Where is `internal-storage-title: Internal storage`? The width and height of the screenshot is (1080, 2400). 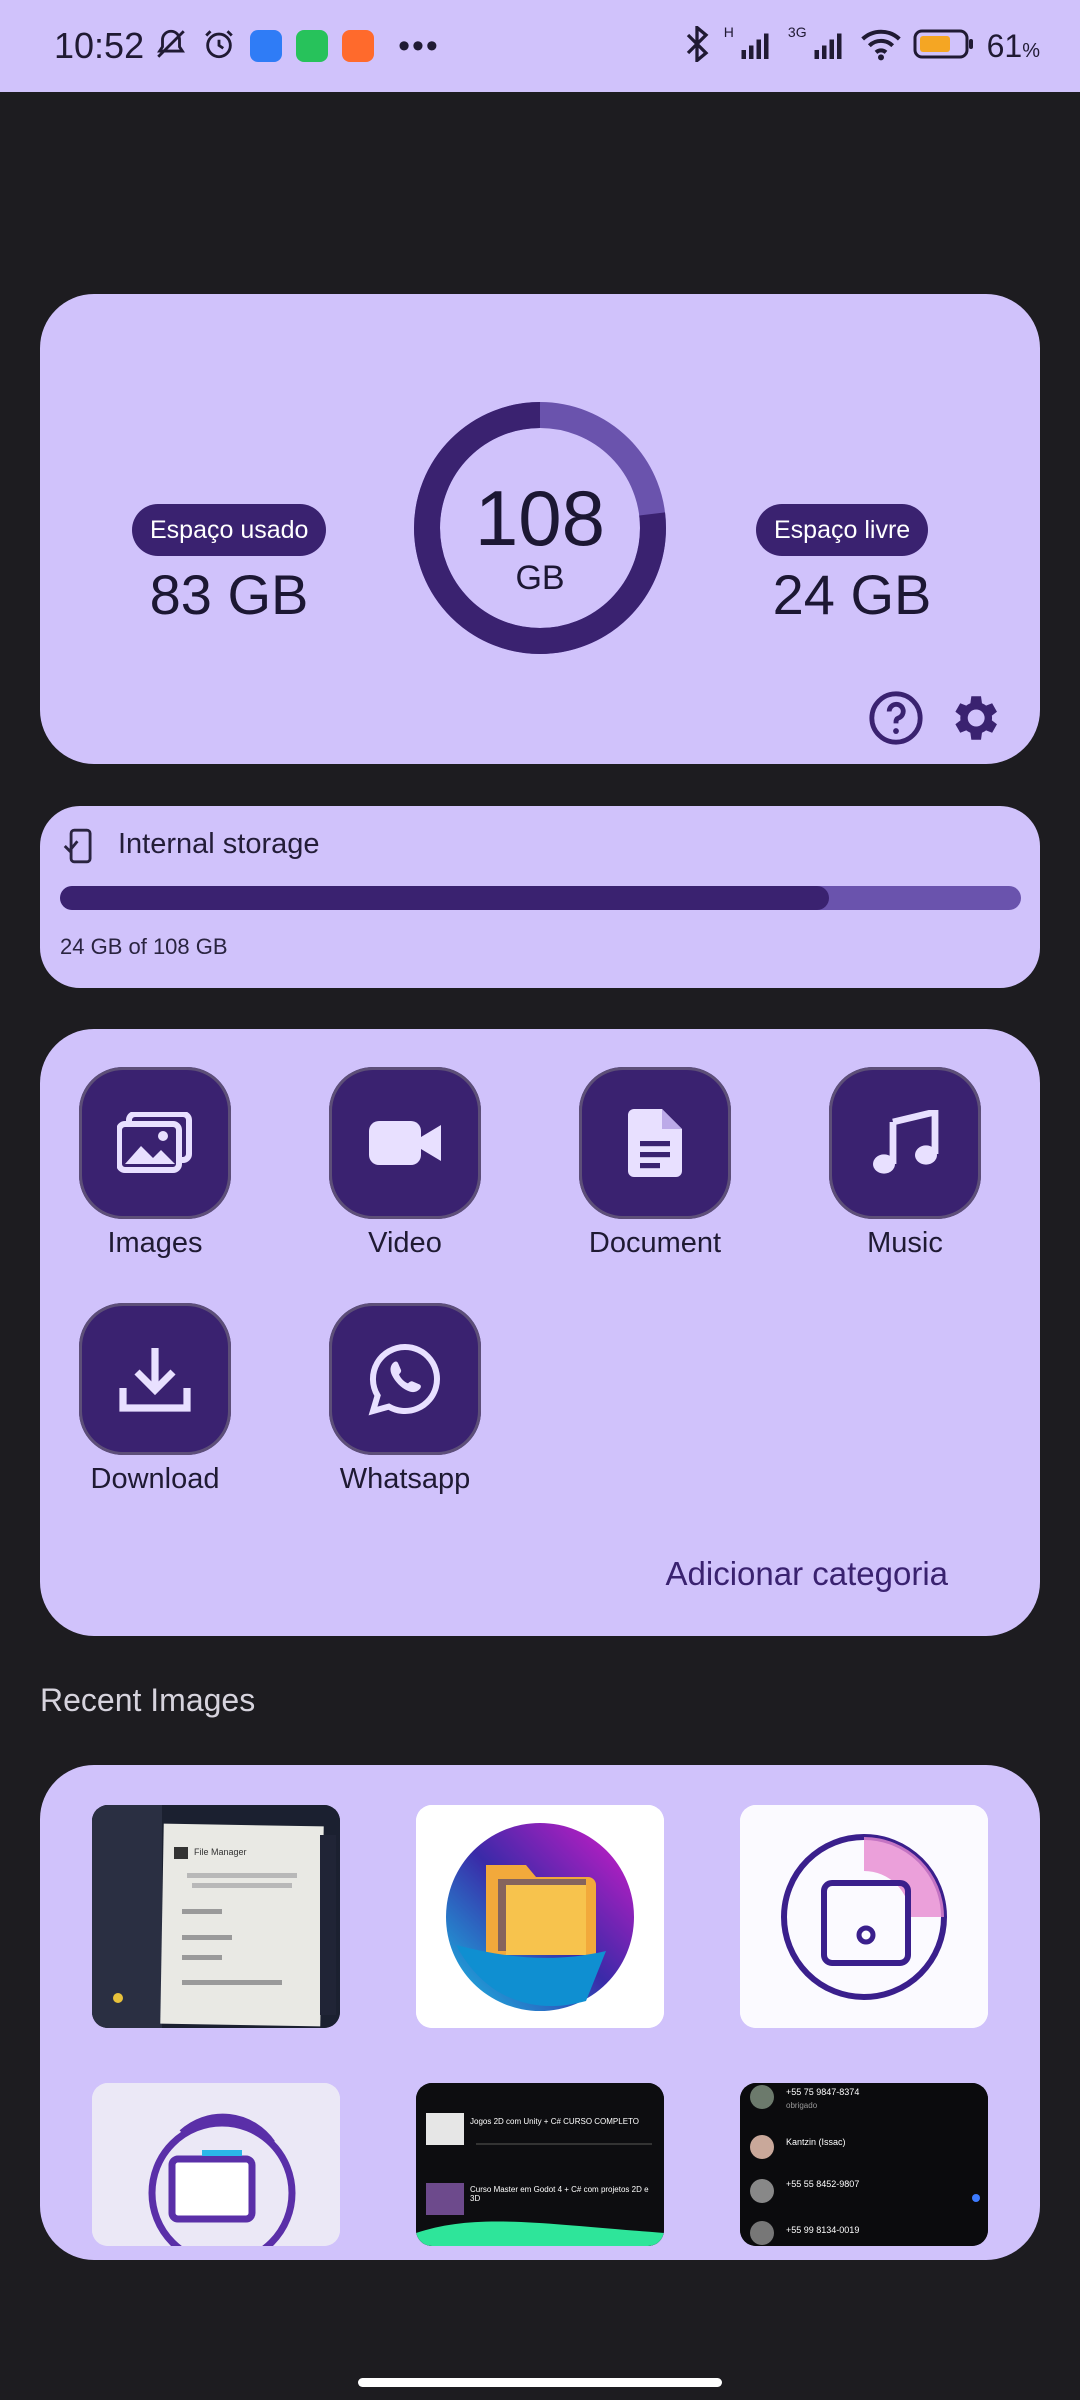 internal-storage-title: Internal storage is located at coordinates (219, 844).